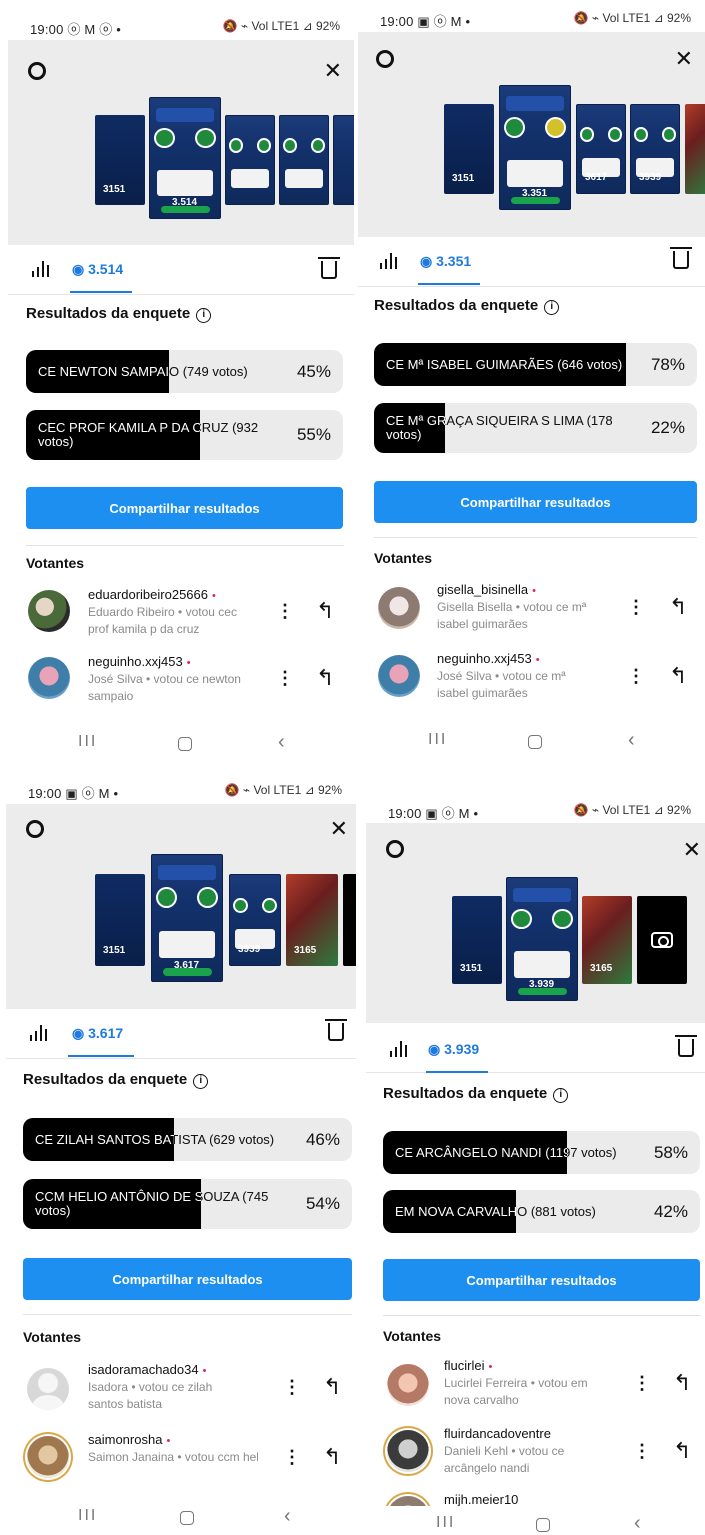 The image size is (705, 1535). Describe the element at coordinates (147, 1369) in the screenshot. I see `voter-username: isadoramachado34 •` at that location.